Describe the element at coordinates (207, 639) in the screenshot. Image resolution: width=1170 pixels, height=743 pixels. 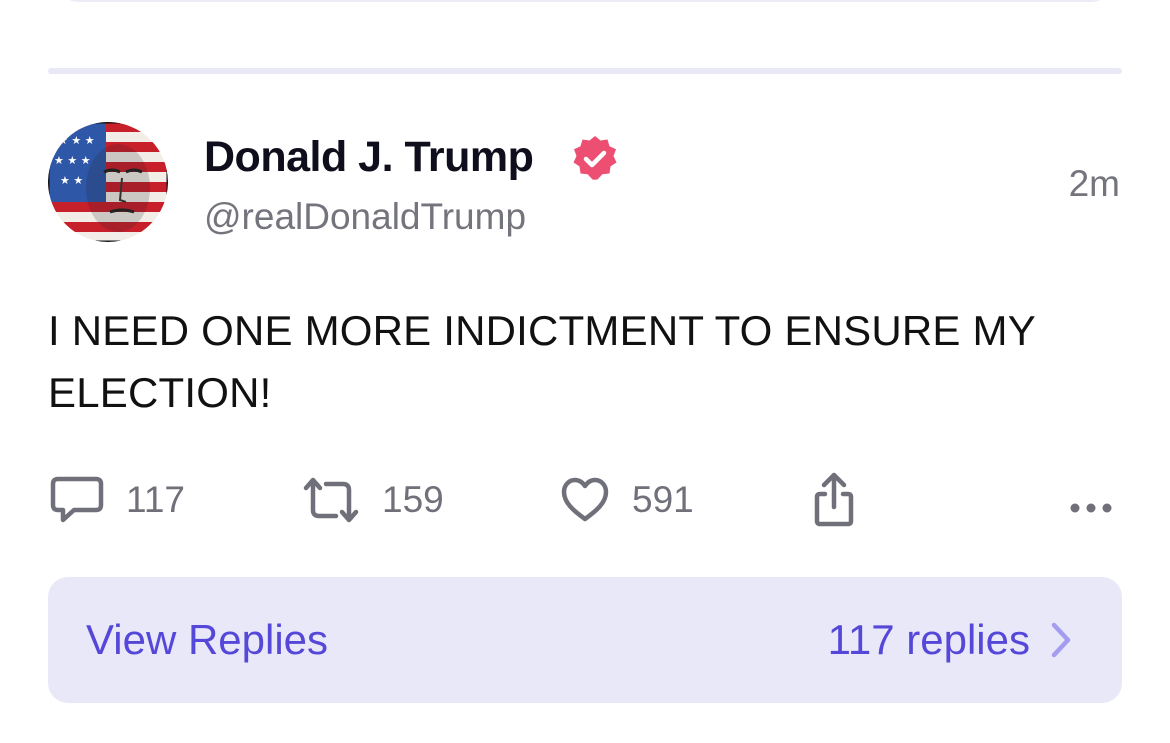
I see `view-replies-label: View Replies` at that location.